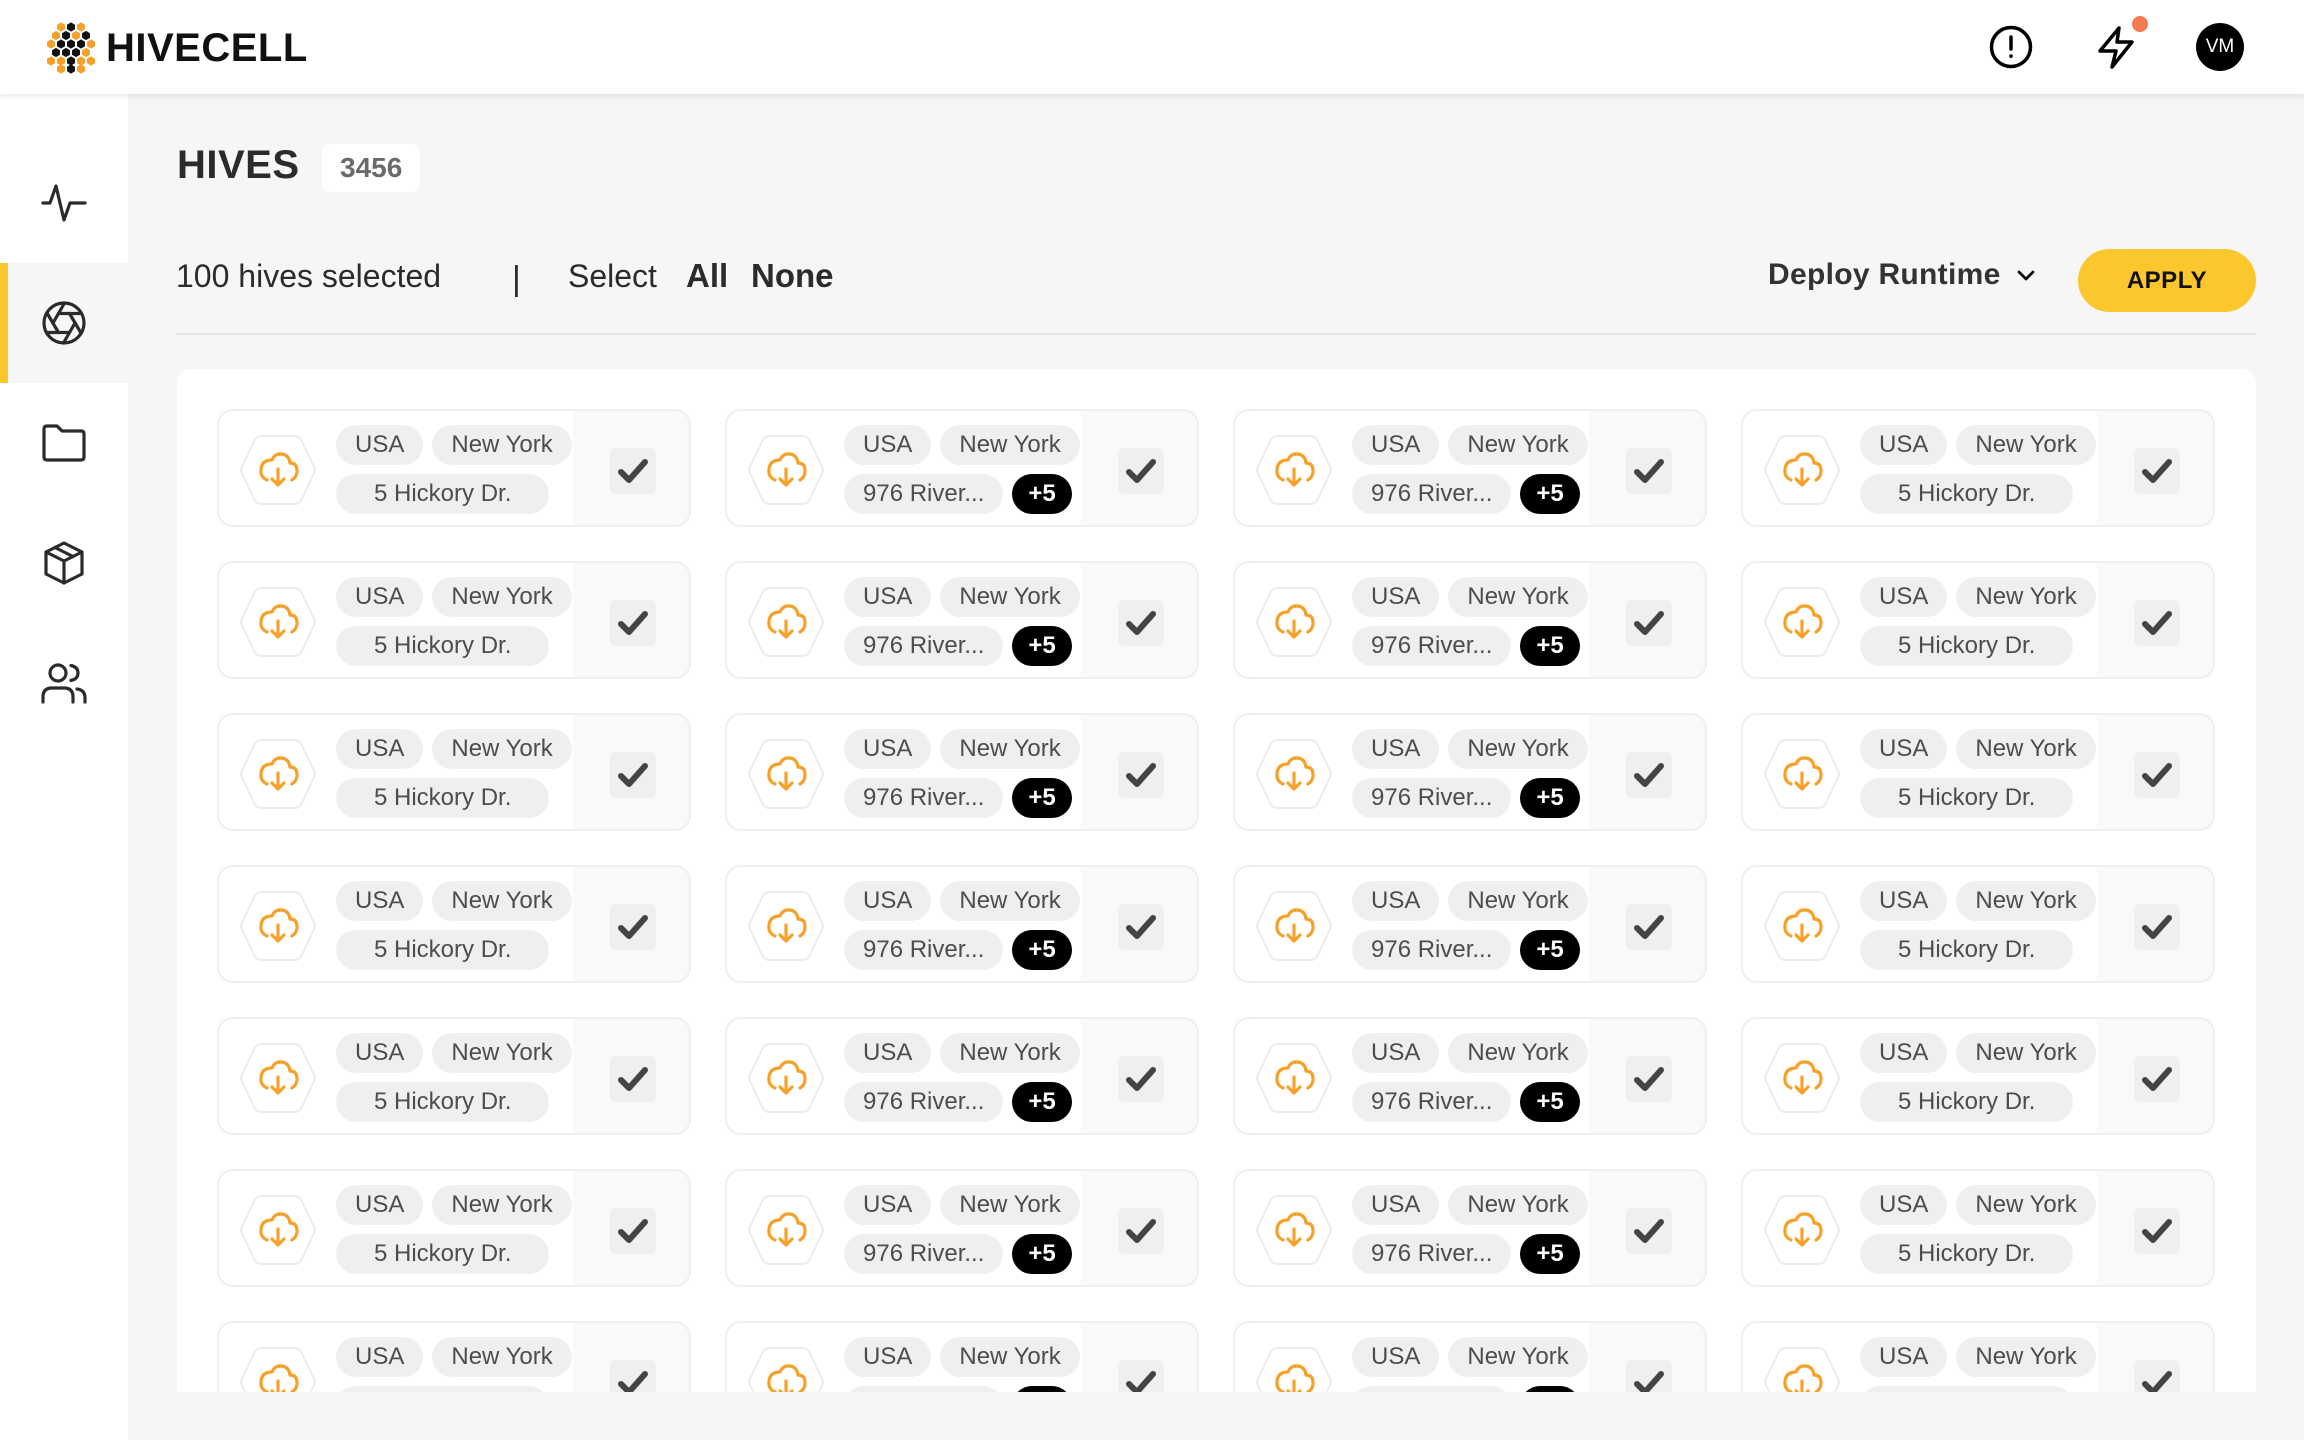  I want to click on select-all-link: All, so click(707, 276).